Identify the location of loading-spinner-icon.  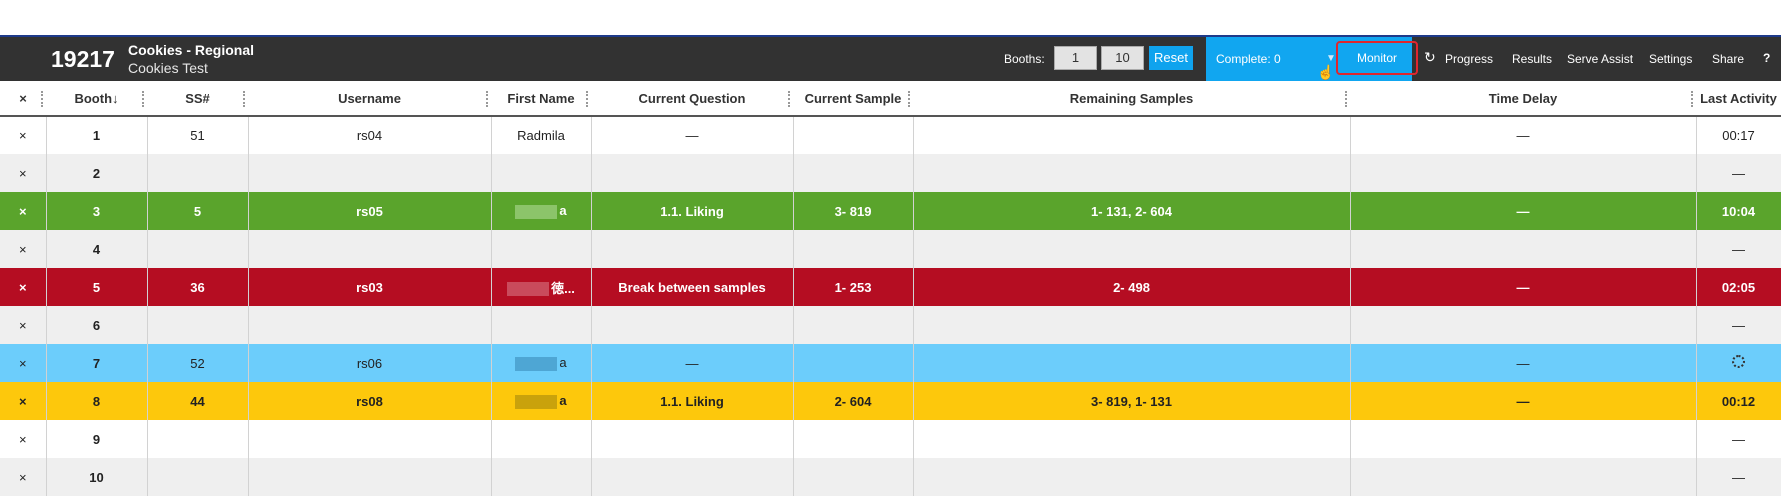
(1738, 361).